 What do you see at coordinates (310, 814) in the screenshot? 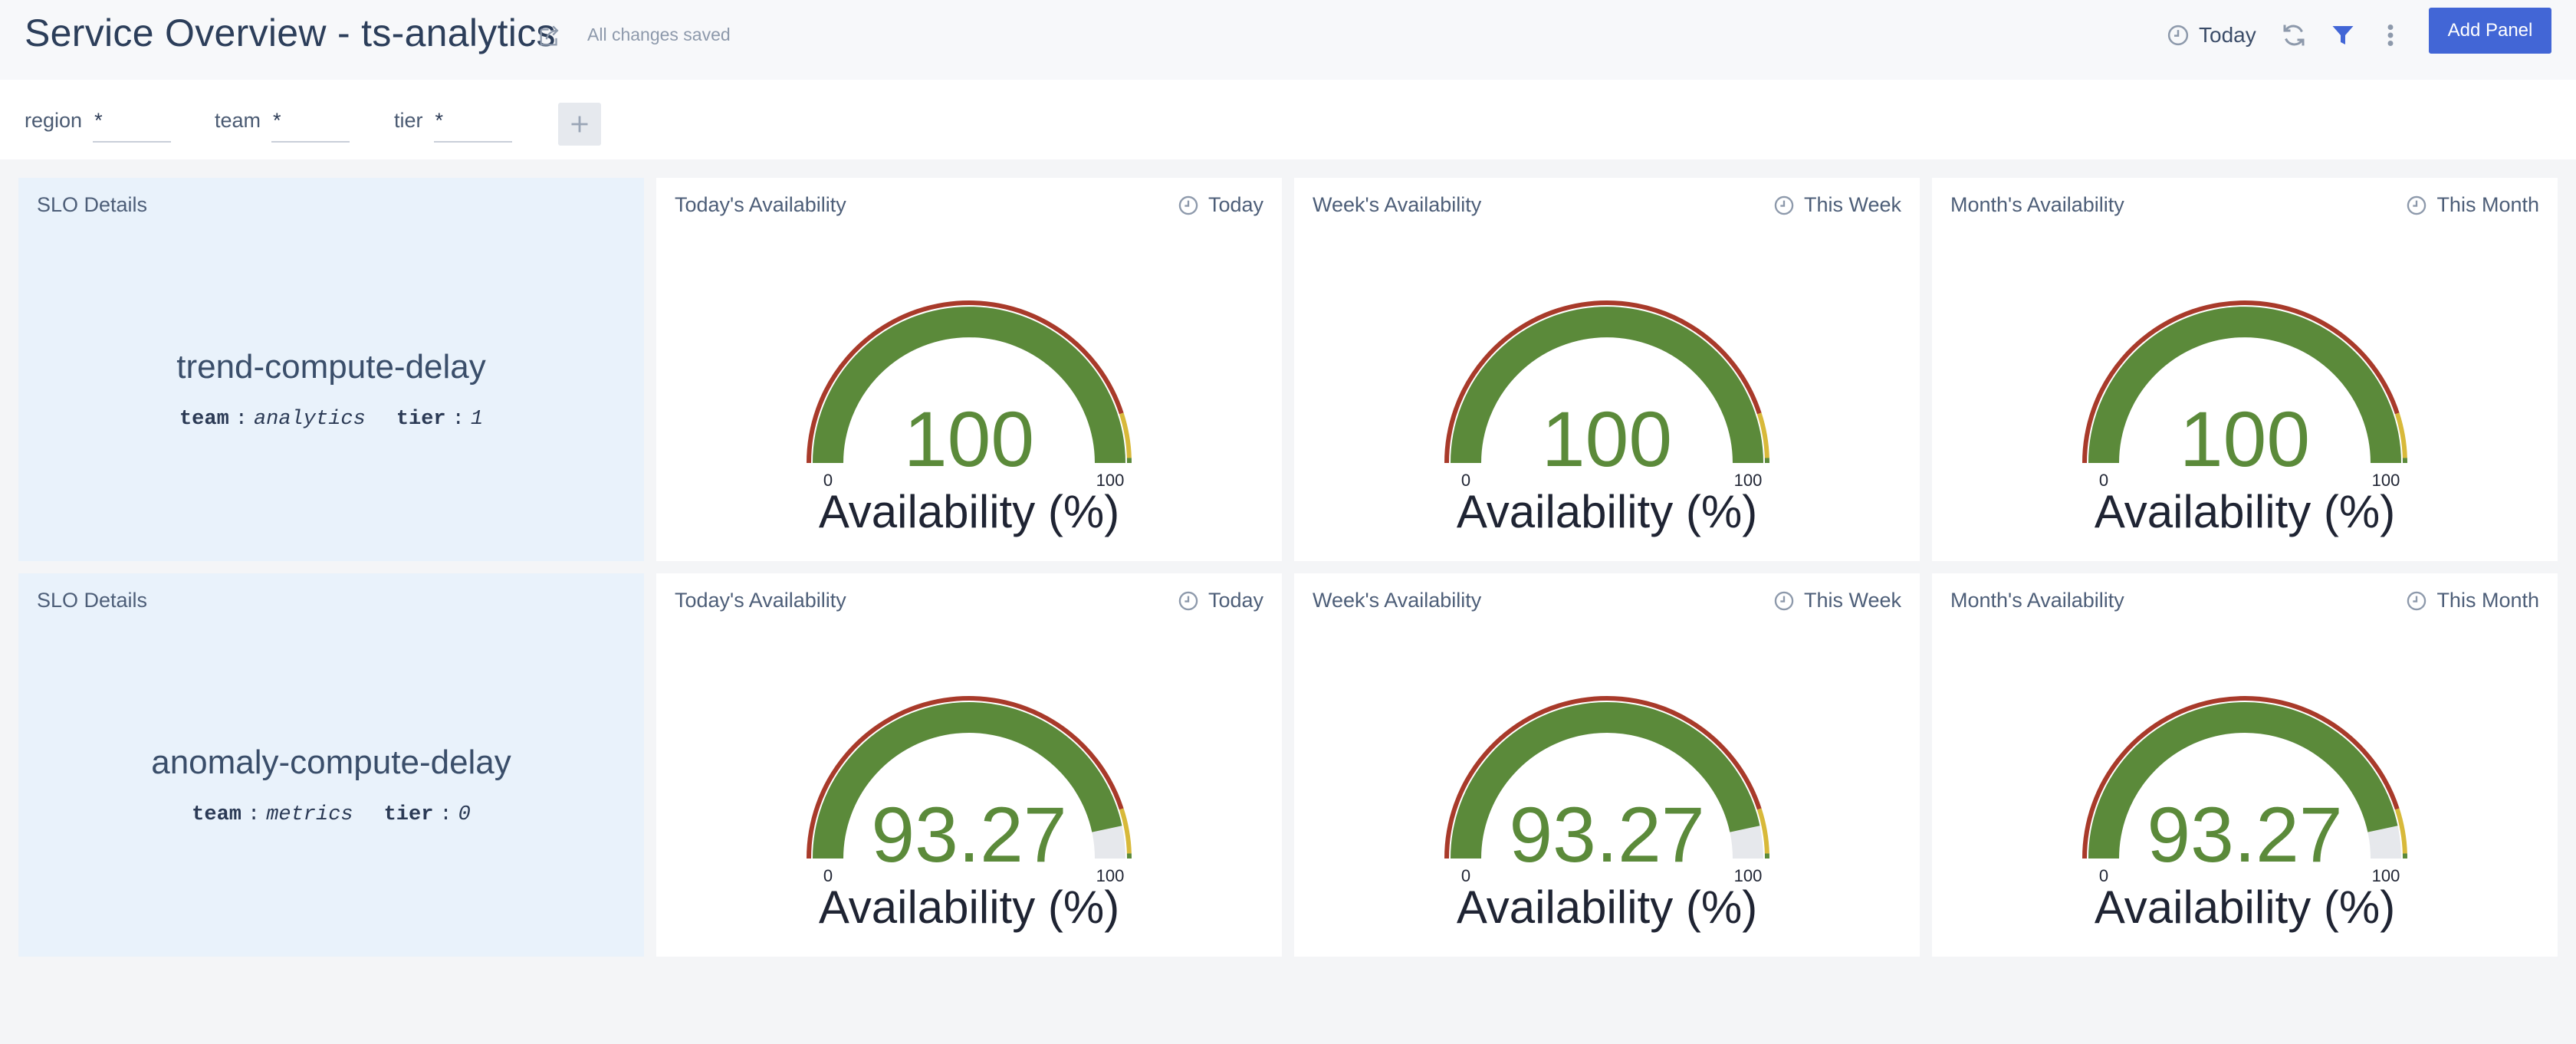
I see `team-value: metrics` at bounding box center [310, 814].